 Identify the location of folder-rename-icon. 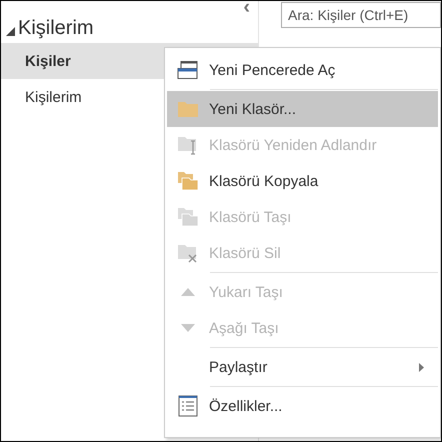
(188, 145).